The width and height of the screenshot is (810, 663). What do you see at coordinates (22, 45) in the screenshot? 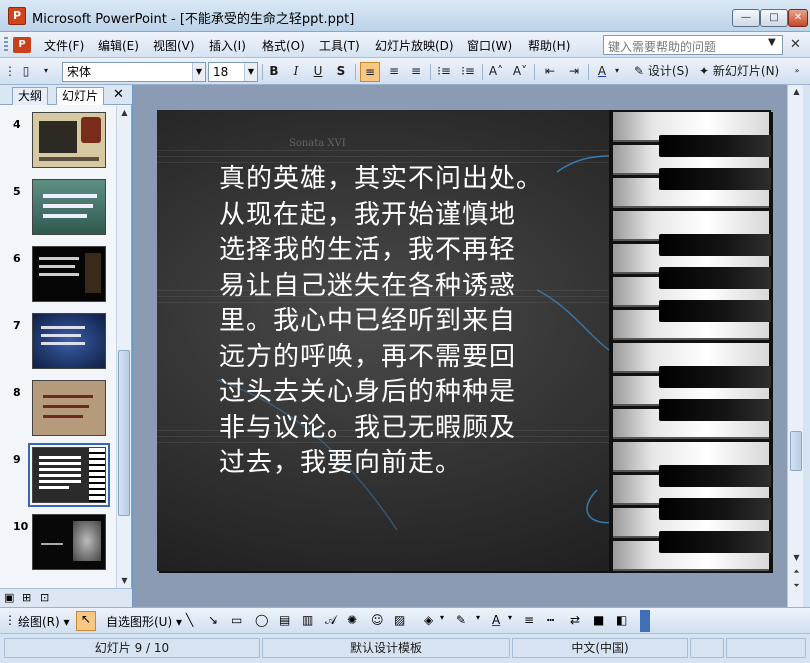
I see `document-icon: P` at bounding box center [22, 45].